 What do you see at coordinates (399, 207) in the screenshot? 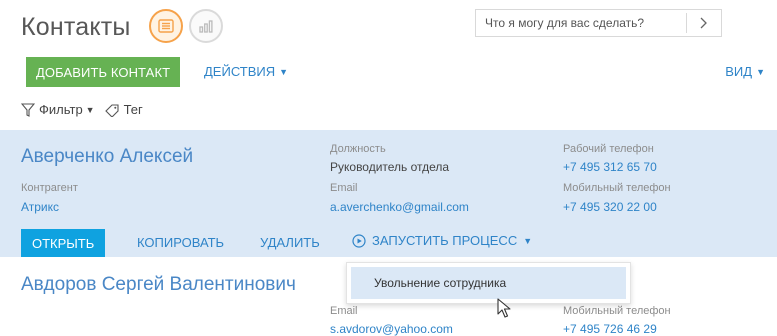
I see `email-link: a.averchenko@gmail.com` at bounding box center [399, 207].